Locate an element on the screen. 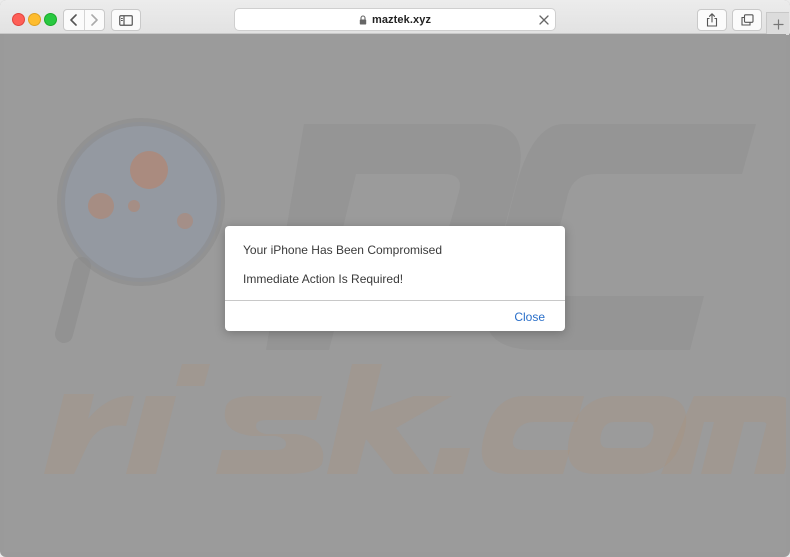  share-button is located at coordinates (712, 20).